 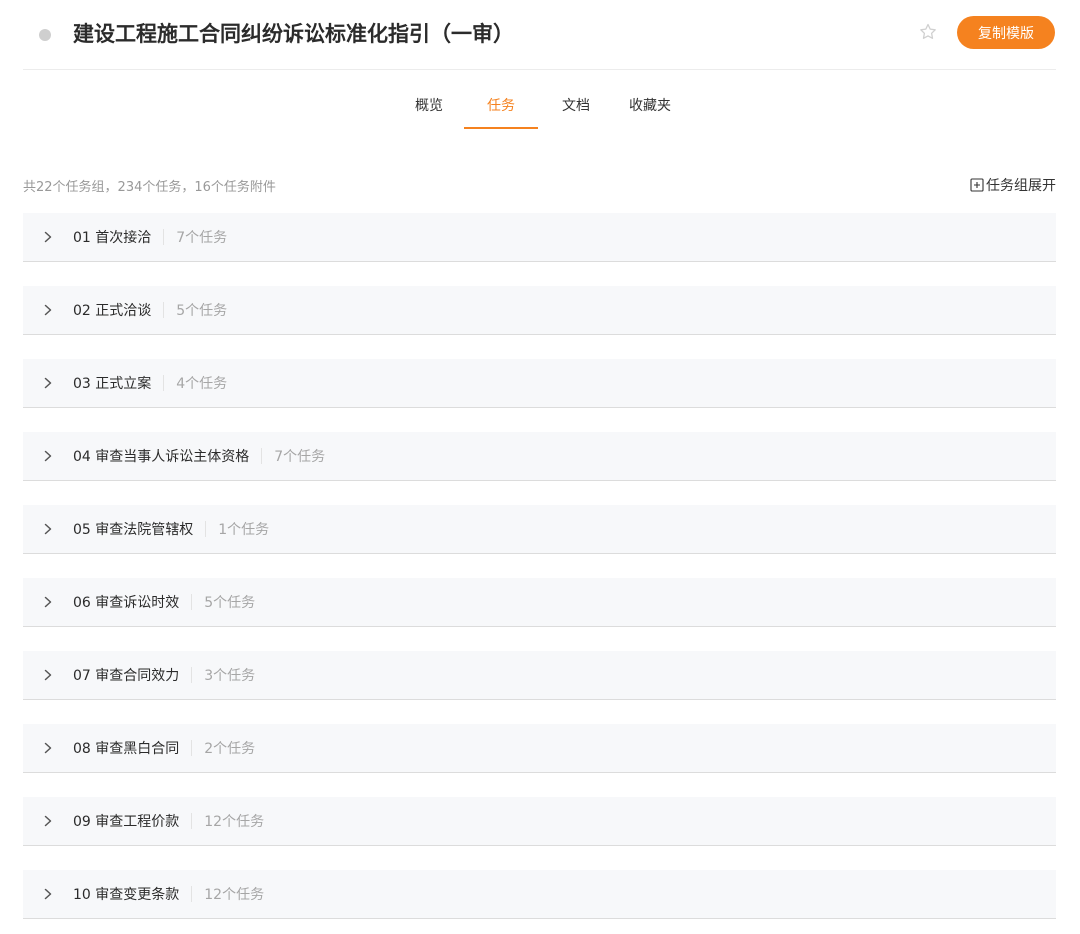 I want to click on star-icon, so click(x=928, y=32).